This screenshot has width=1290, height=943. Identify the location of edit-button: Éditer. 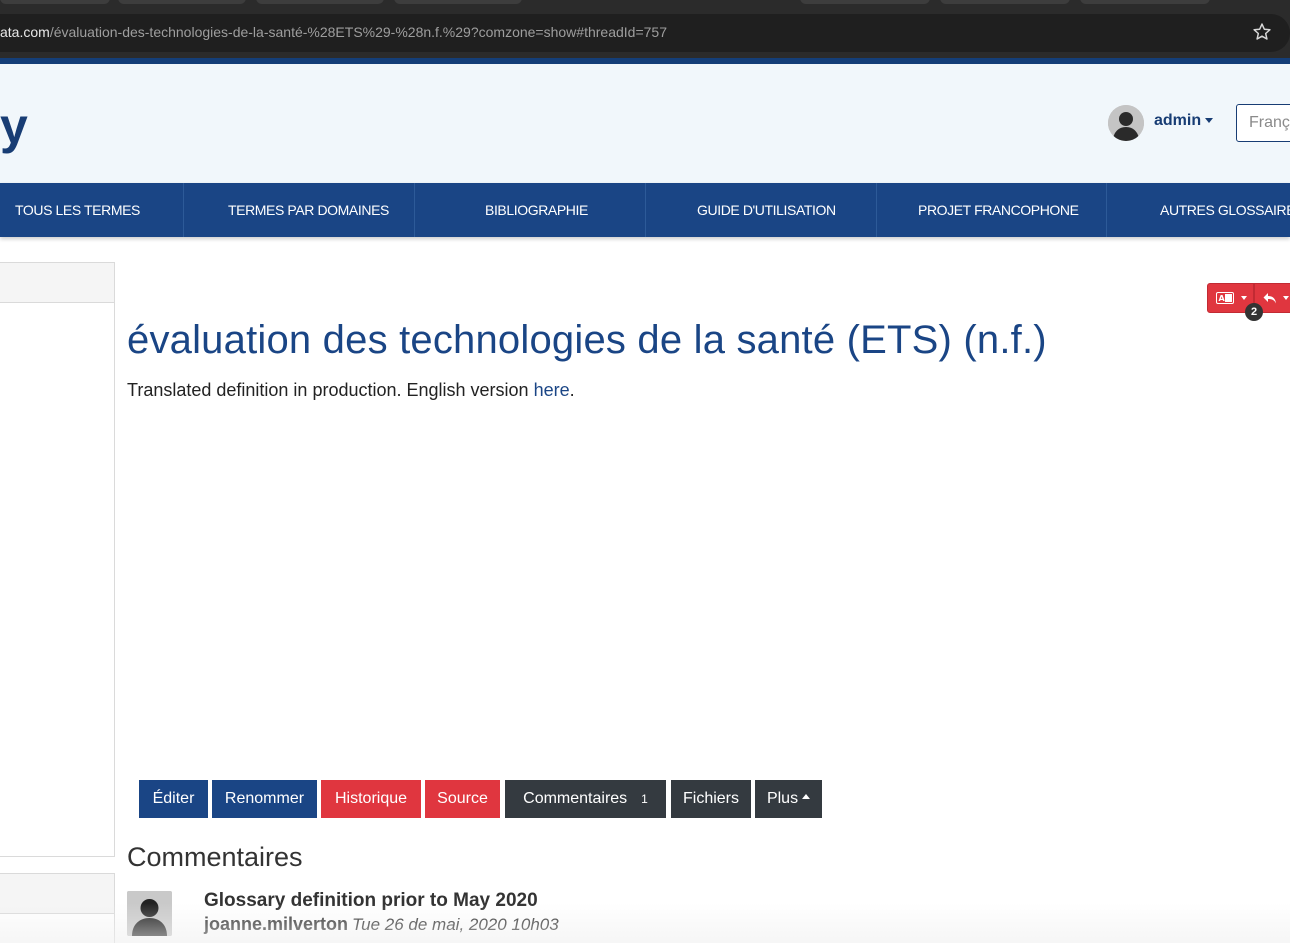
(173, 799).